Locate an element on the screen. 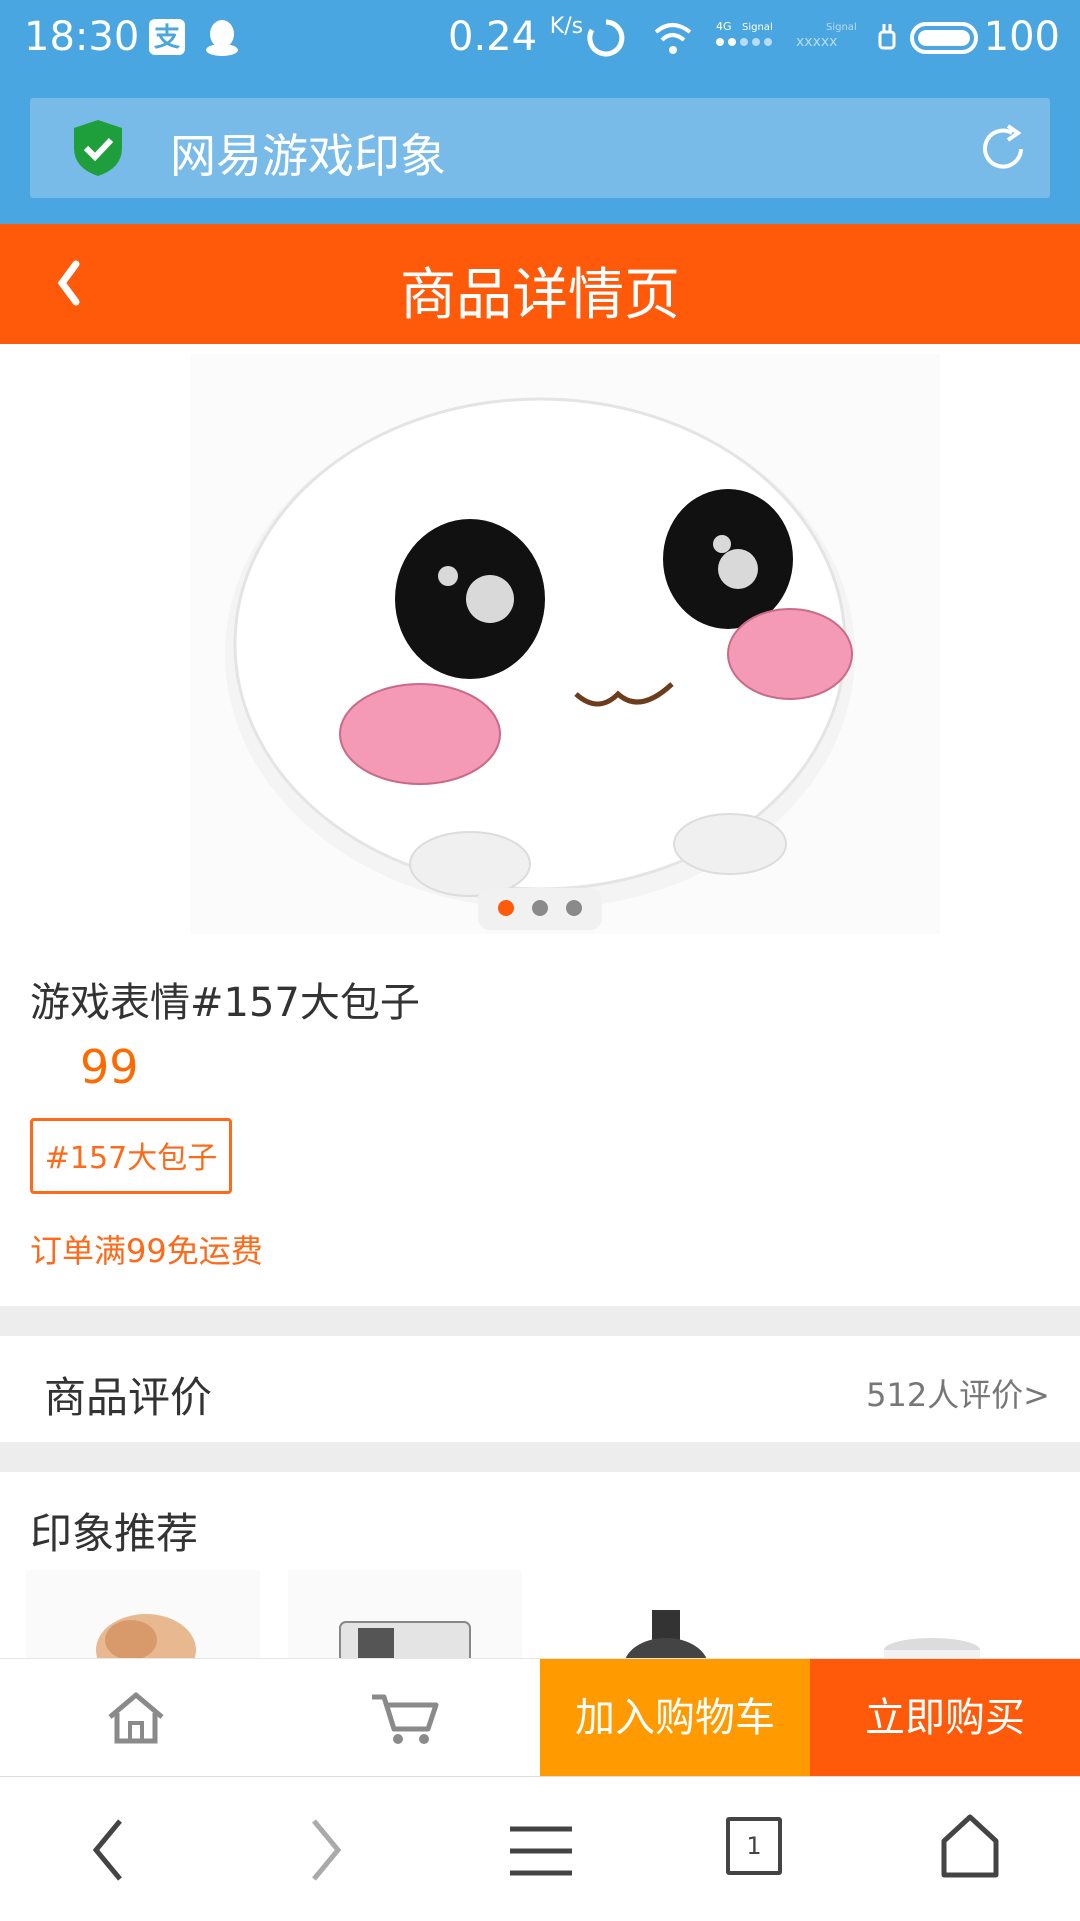  security-shield-icon is located at coordinates (98, 150).